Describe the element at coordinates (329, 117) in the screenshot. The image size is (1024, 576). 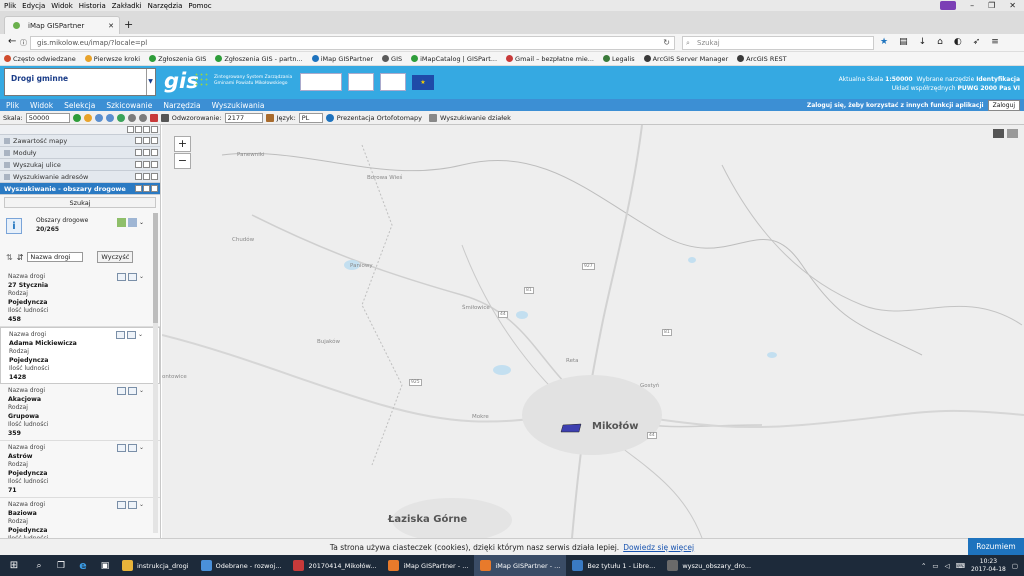
I see `ortho-icon` at that location.